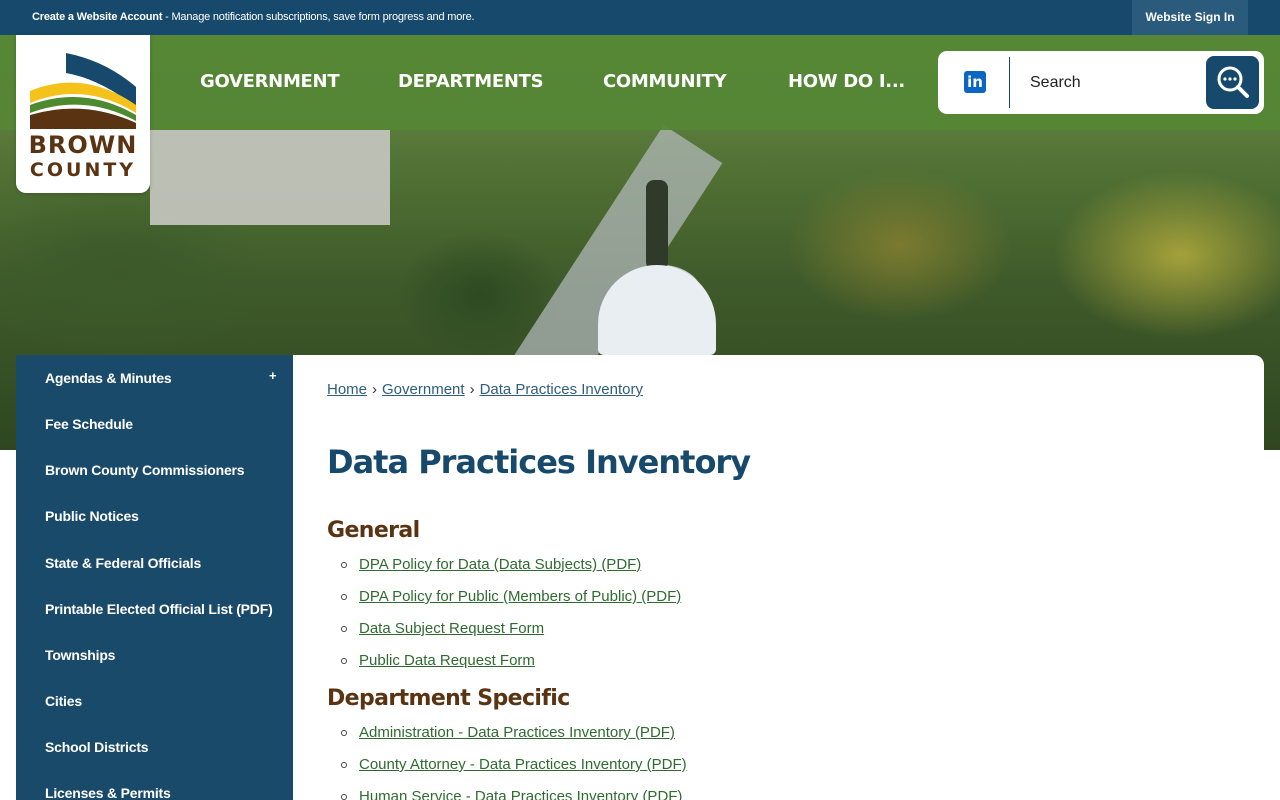 The height and width of the screenshot is (800, 1280). I want to click on create-account-link: Create a Website Account, so click(97, 17).